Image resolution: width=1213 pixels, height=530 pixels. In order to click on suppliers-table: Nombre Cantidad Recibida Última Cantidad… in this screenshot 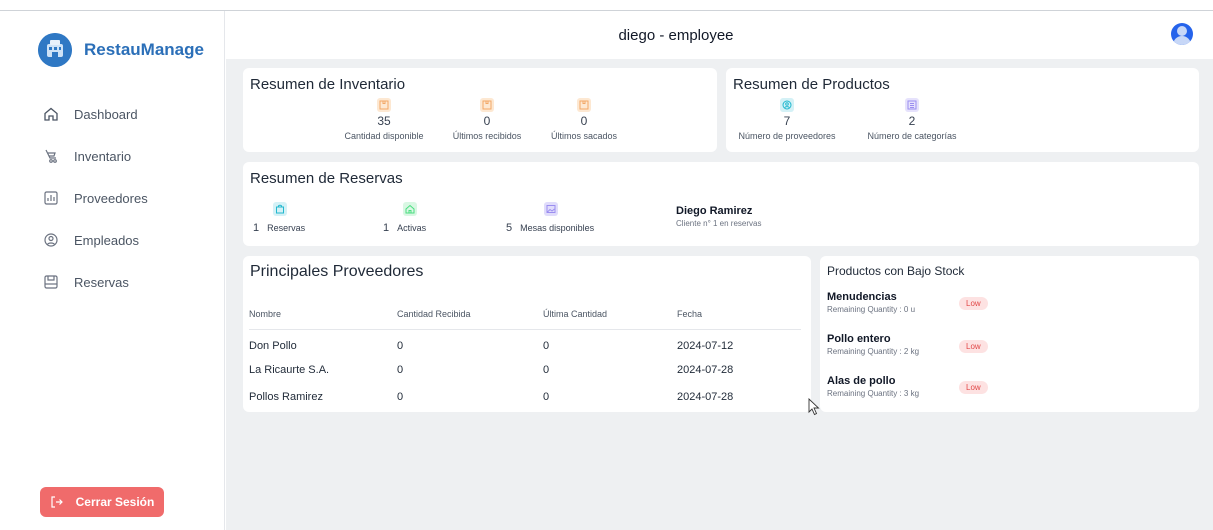, I will do `click(525, 354)`.